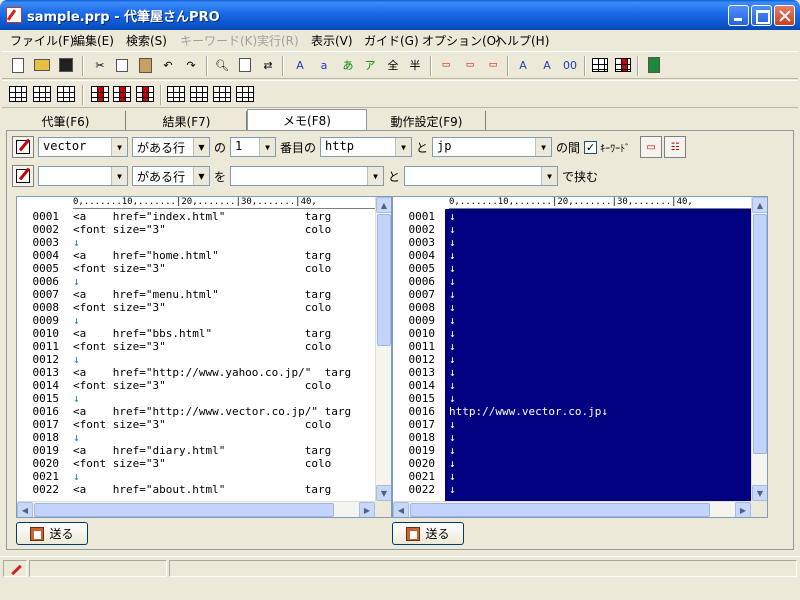 The width and height of the screenshot is (800, 600). I want to click on table-icon, so click(623, 65).